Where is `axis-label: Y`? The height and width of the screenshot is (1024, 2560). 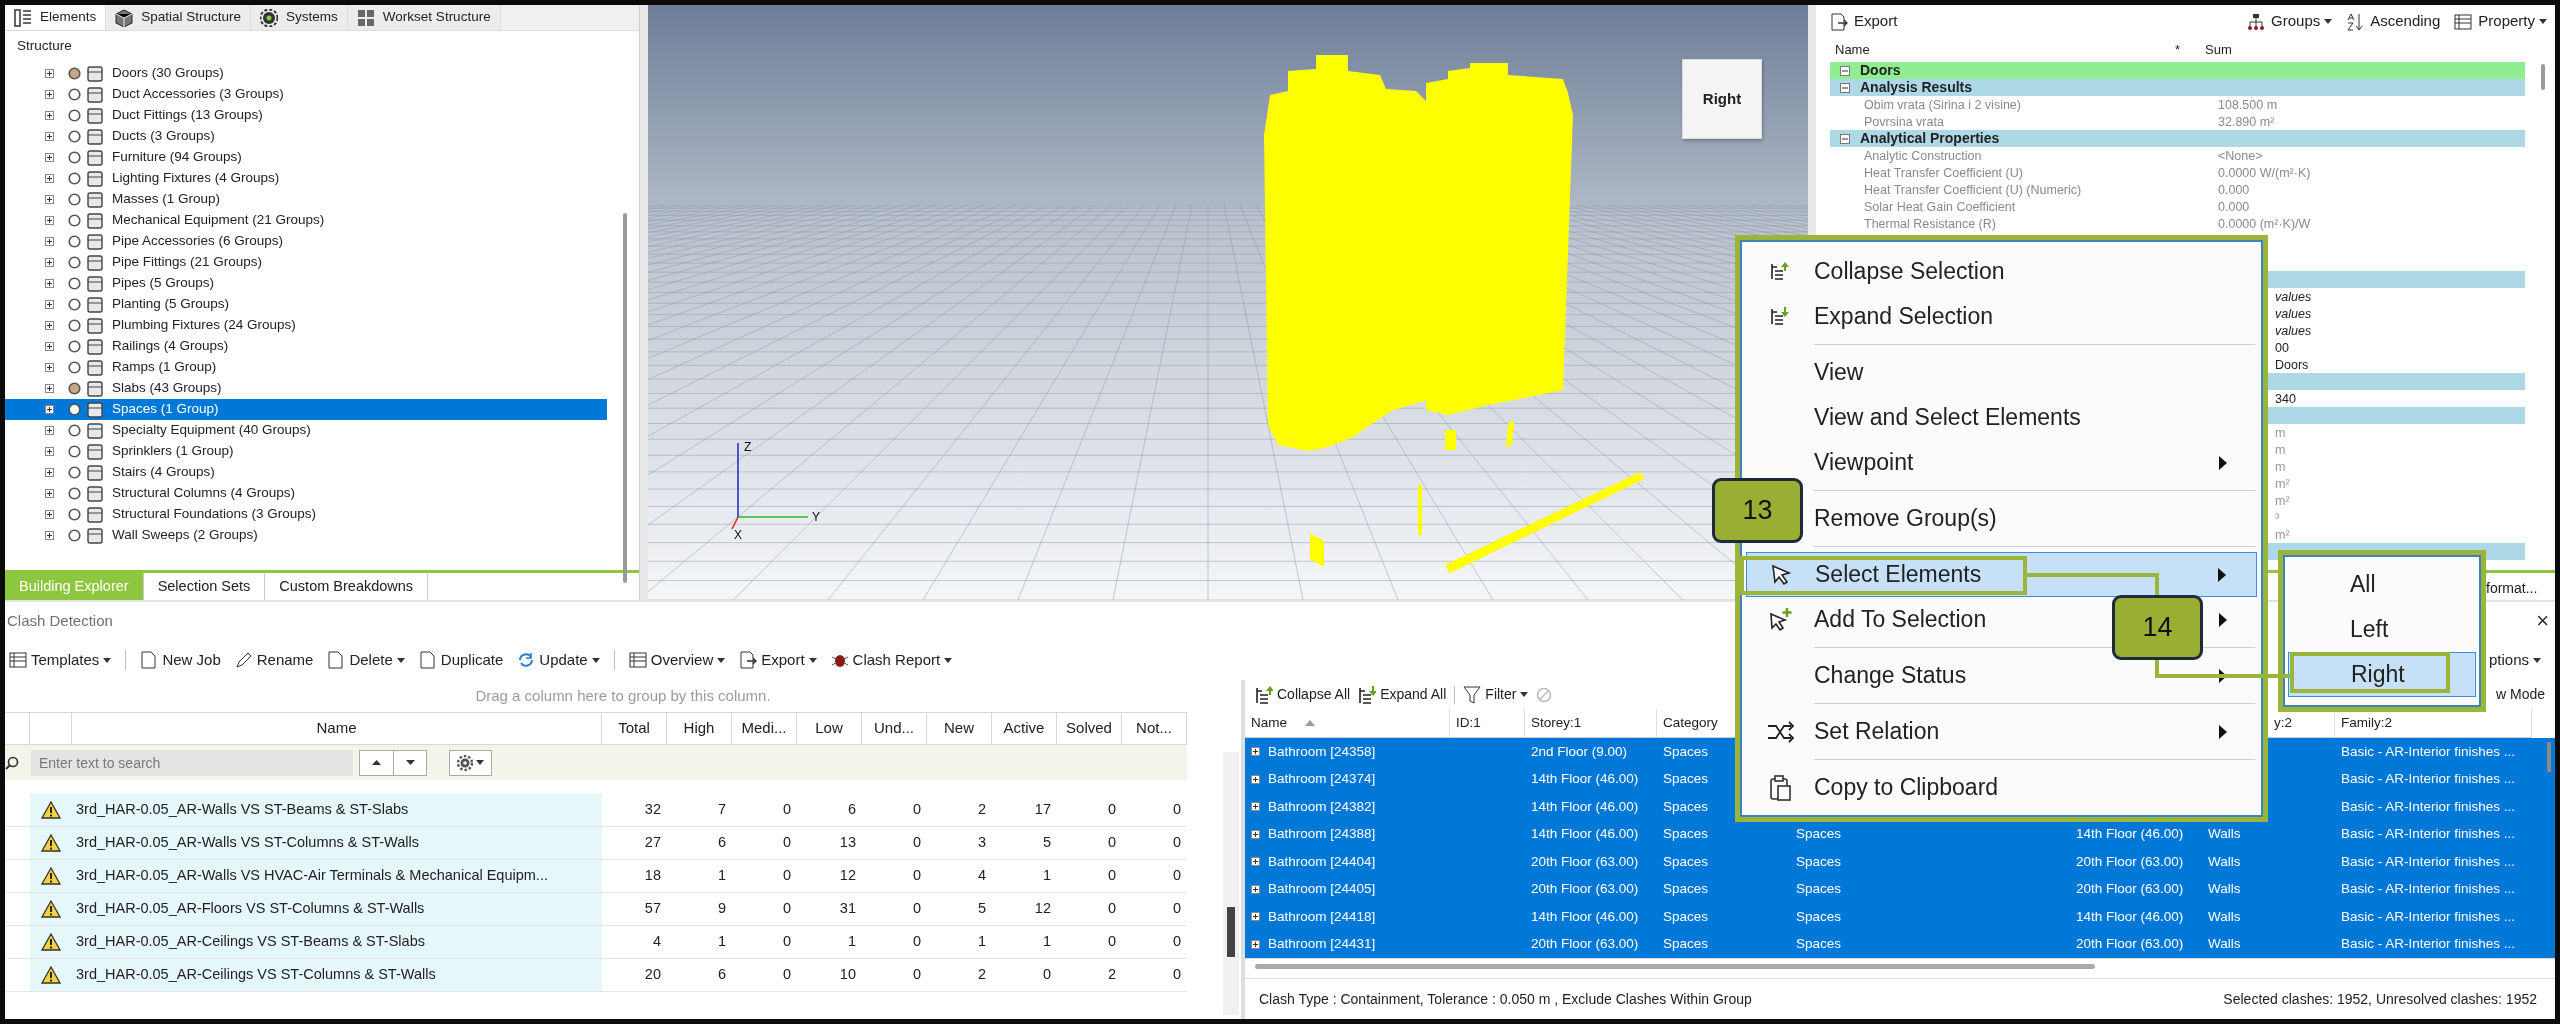
axis-label: Y is located at coordinates (816, 517).